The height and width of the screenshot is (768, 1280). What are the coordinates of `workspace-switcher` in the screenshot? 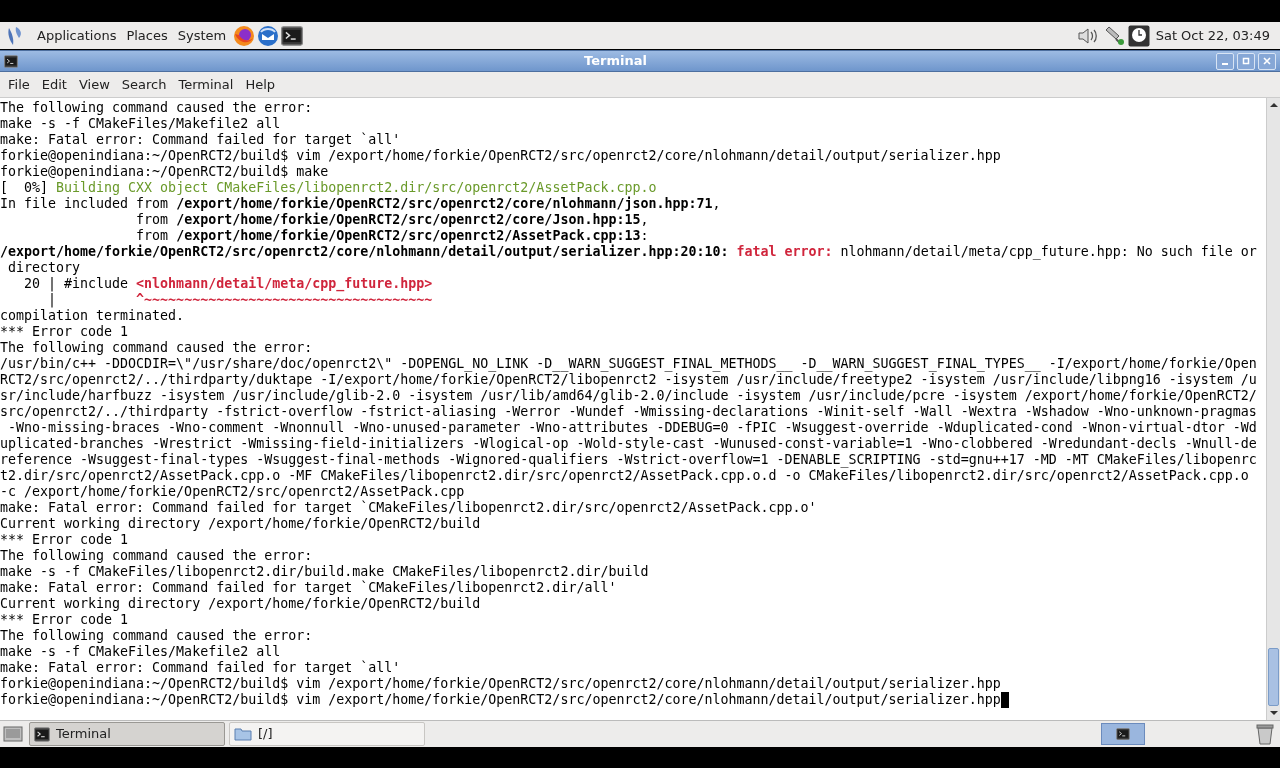 It's located at (1123, 734).